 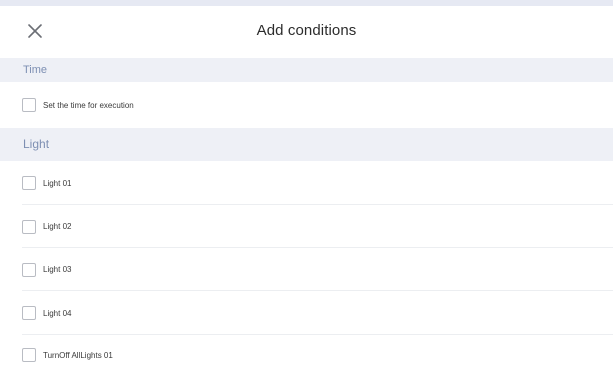 What do you see at coordinates (35, 70) in the screenshot?
I see `section-title: Time` at bounding box center [35, 70].